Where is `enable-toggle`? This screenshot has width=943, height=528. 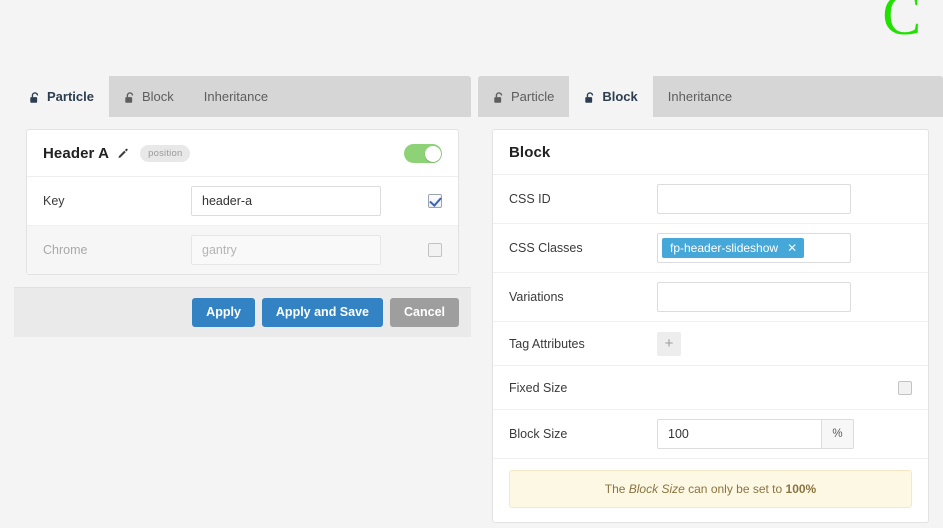
enable-toggle is located at coordinates (423, 153).